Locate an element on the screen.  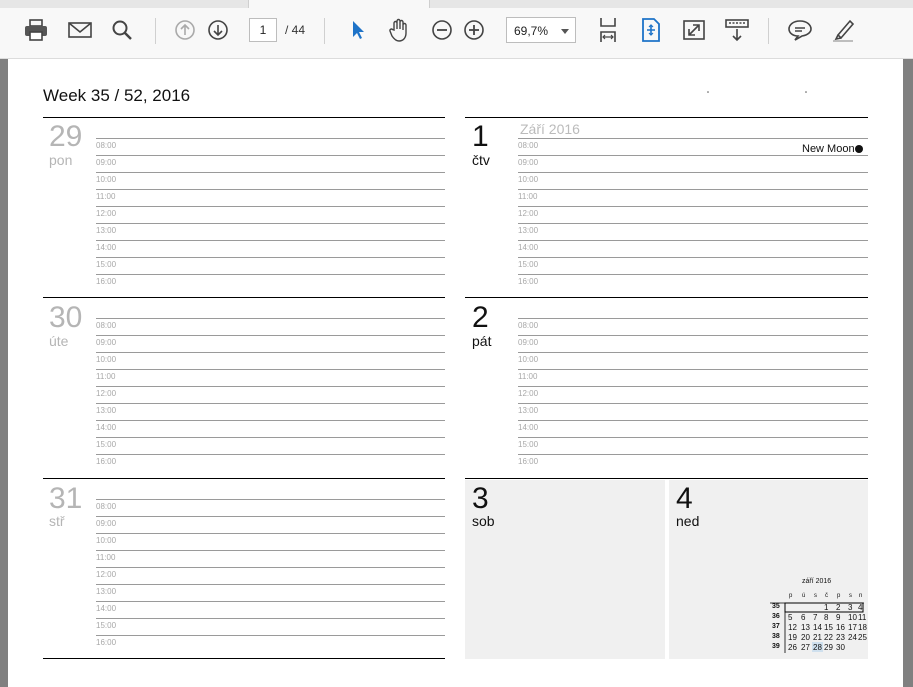
page-down-icon is located at coordinates (218, 30).